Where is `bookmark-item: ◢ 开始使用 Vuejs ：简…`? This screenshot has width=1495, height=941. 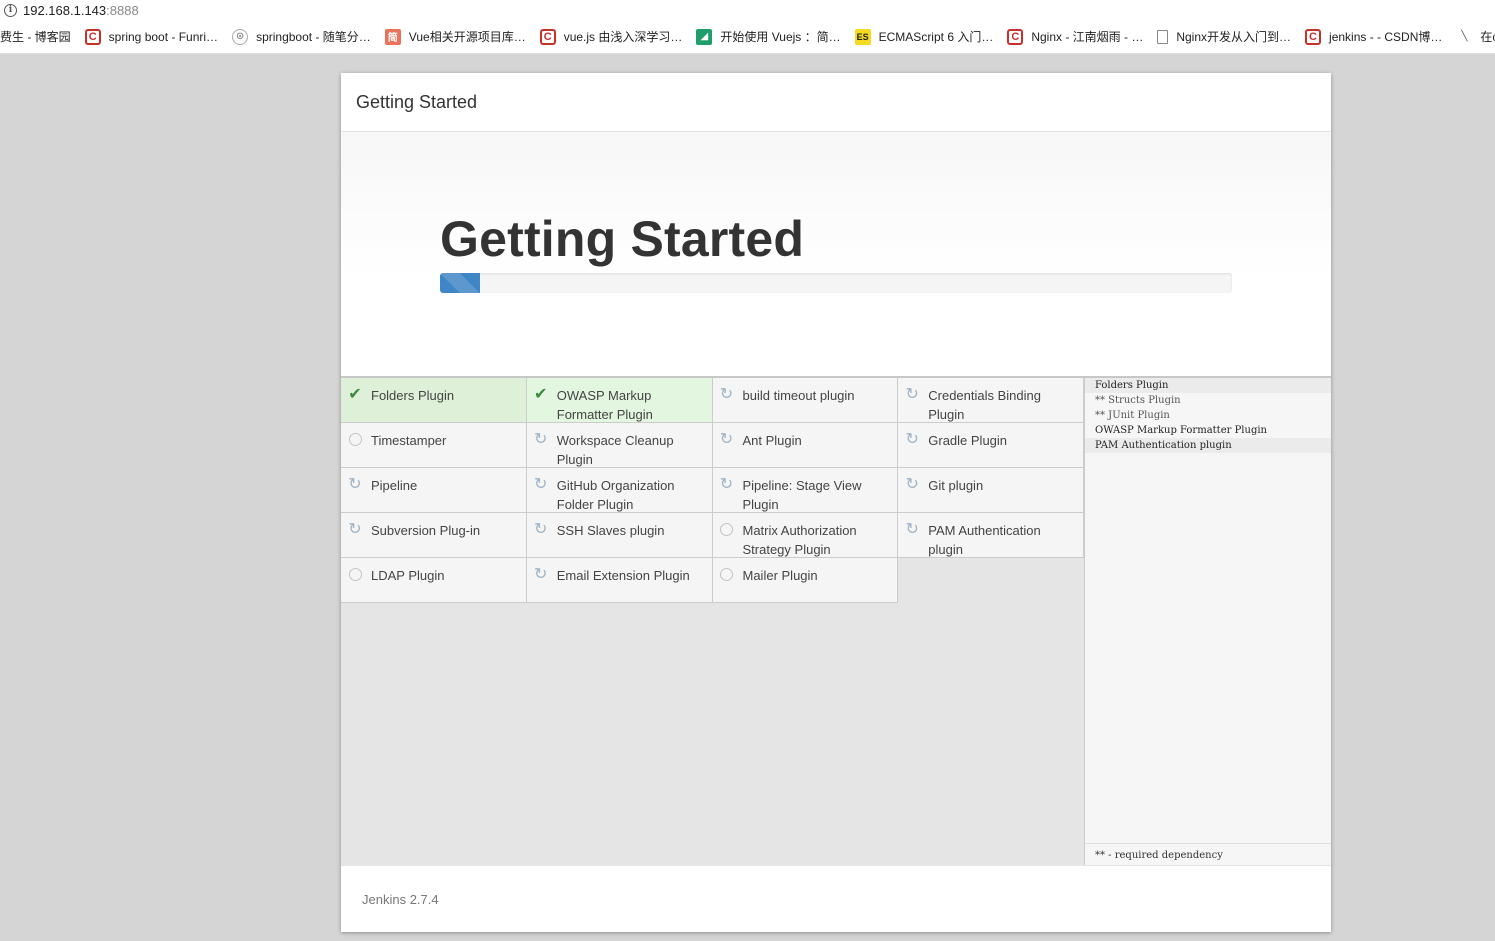
bookmark-item: ◢ 开始使用 Vuejs ：简… is located at coordinates (768, 36).